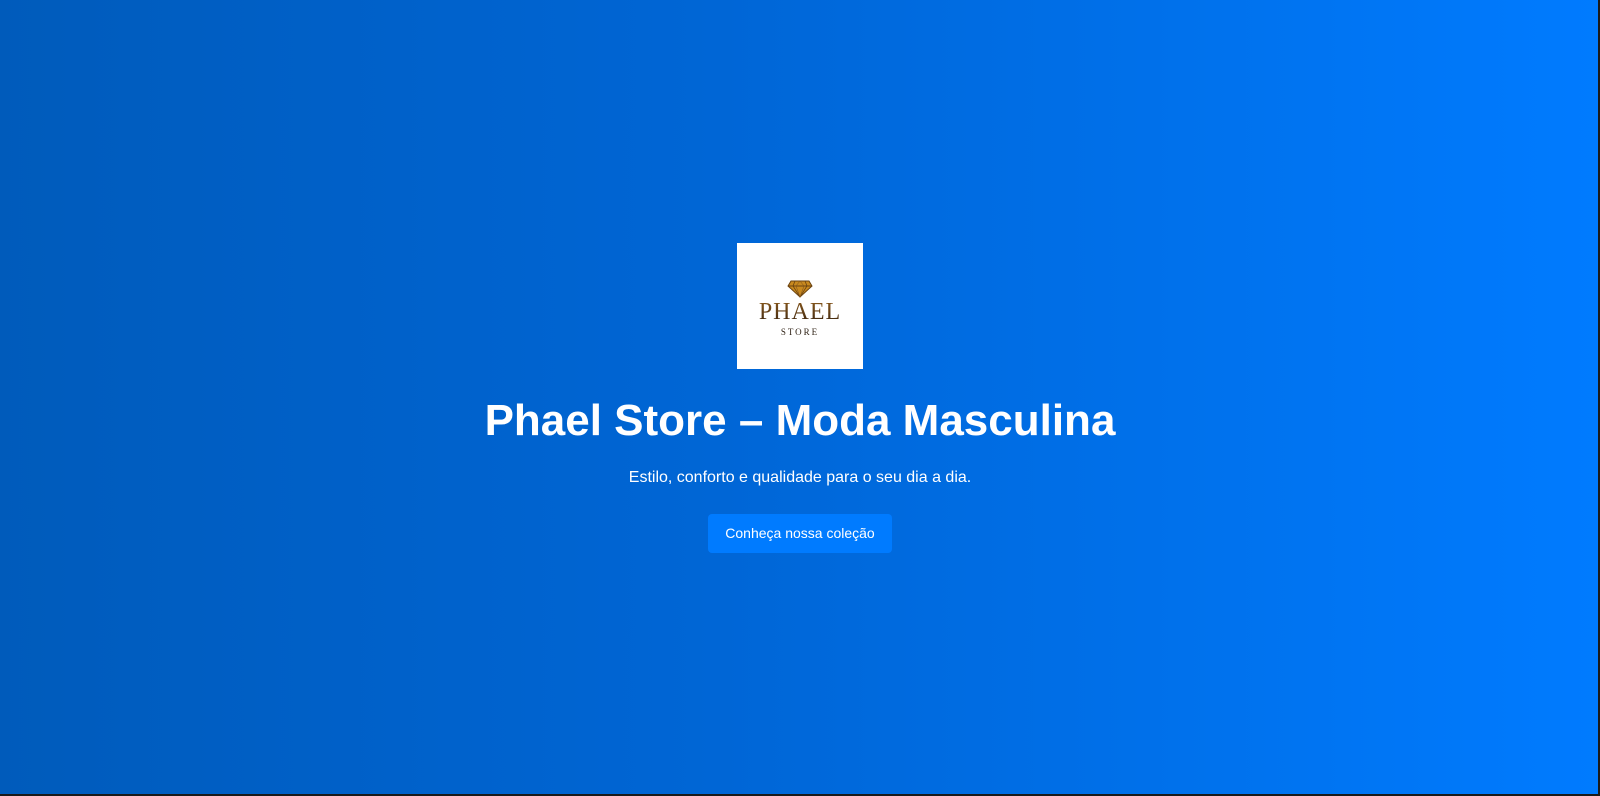 The image size is (1600, 796). I want to click on page-title: Phael Store – Moda Masculina, so click(800, 420).